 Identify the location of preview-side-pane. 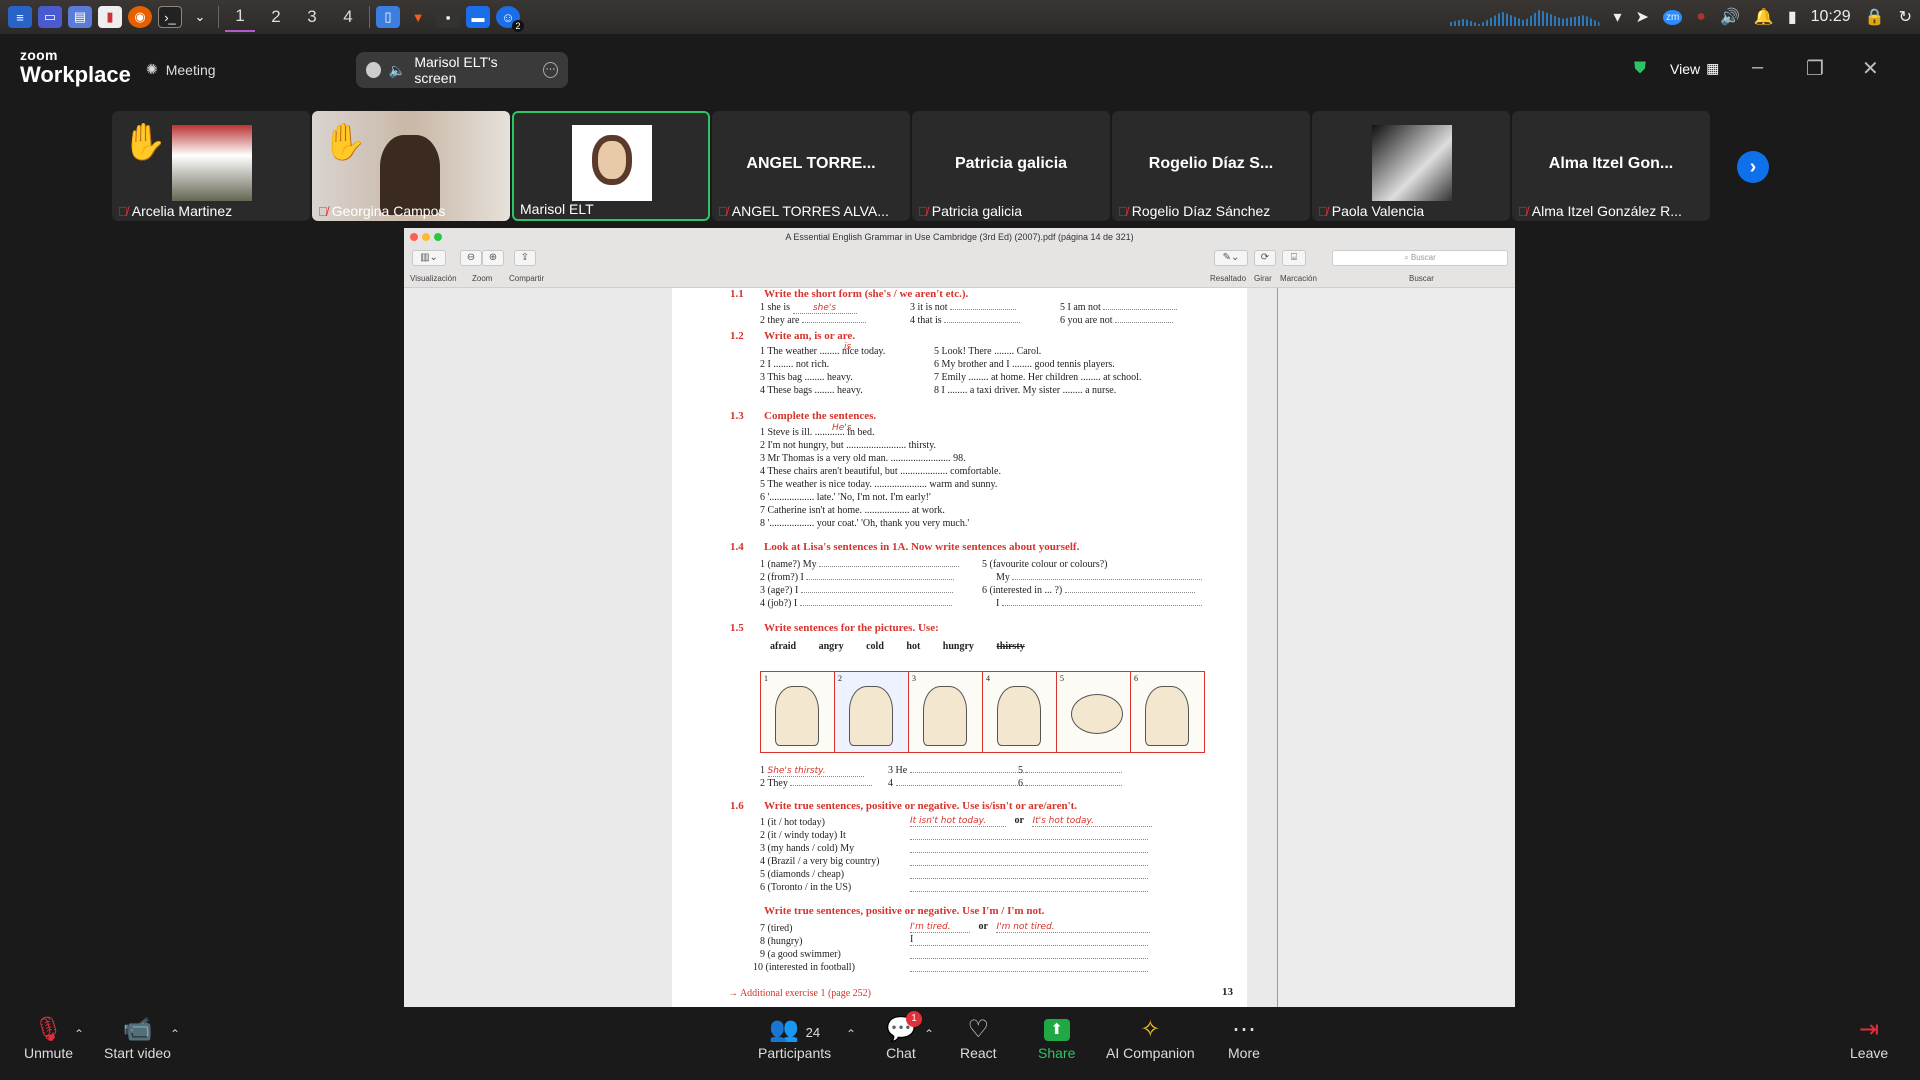
(1396, 647).